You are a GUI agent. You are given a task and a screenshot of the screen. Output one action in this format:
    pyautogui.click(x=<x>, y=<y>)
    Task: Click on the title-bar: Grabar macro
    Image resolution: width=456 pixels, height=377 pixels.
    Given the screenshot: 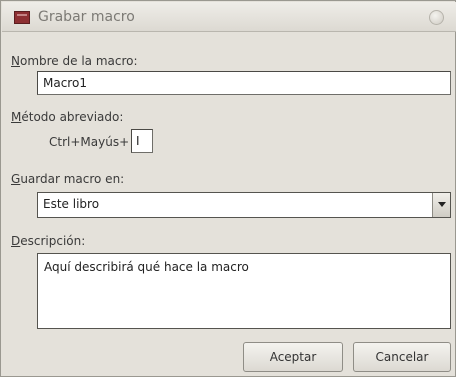 What is the action you would take?
    pyautogui.click(x=229, y=17)
    